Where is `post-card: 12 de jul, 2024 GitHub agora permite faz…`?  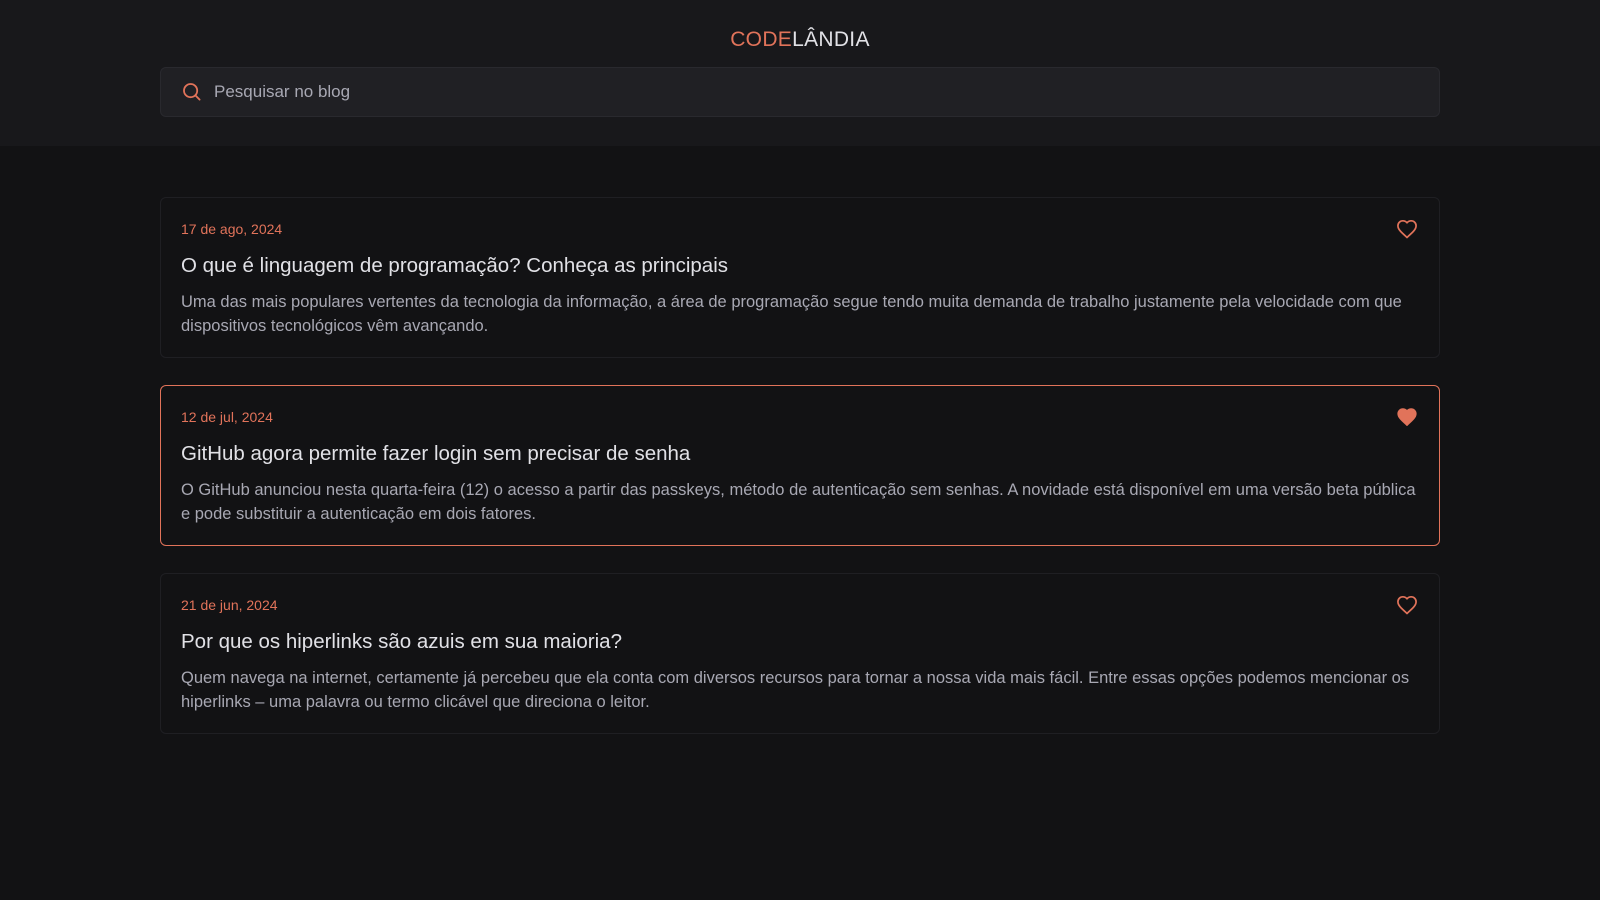
post-card: 12 de jul, 2024 GitHub agora permite faz… is located at coordinates (800, 465).